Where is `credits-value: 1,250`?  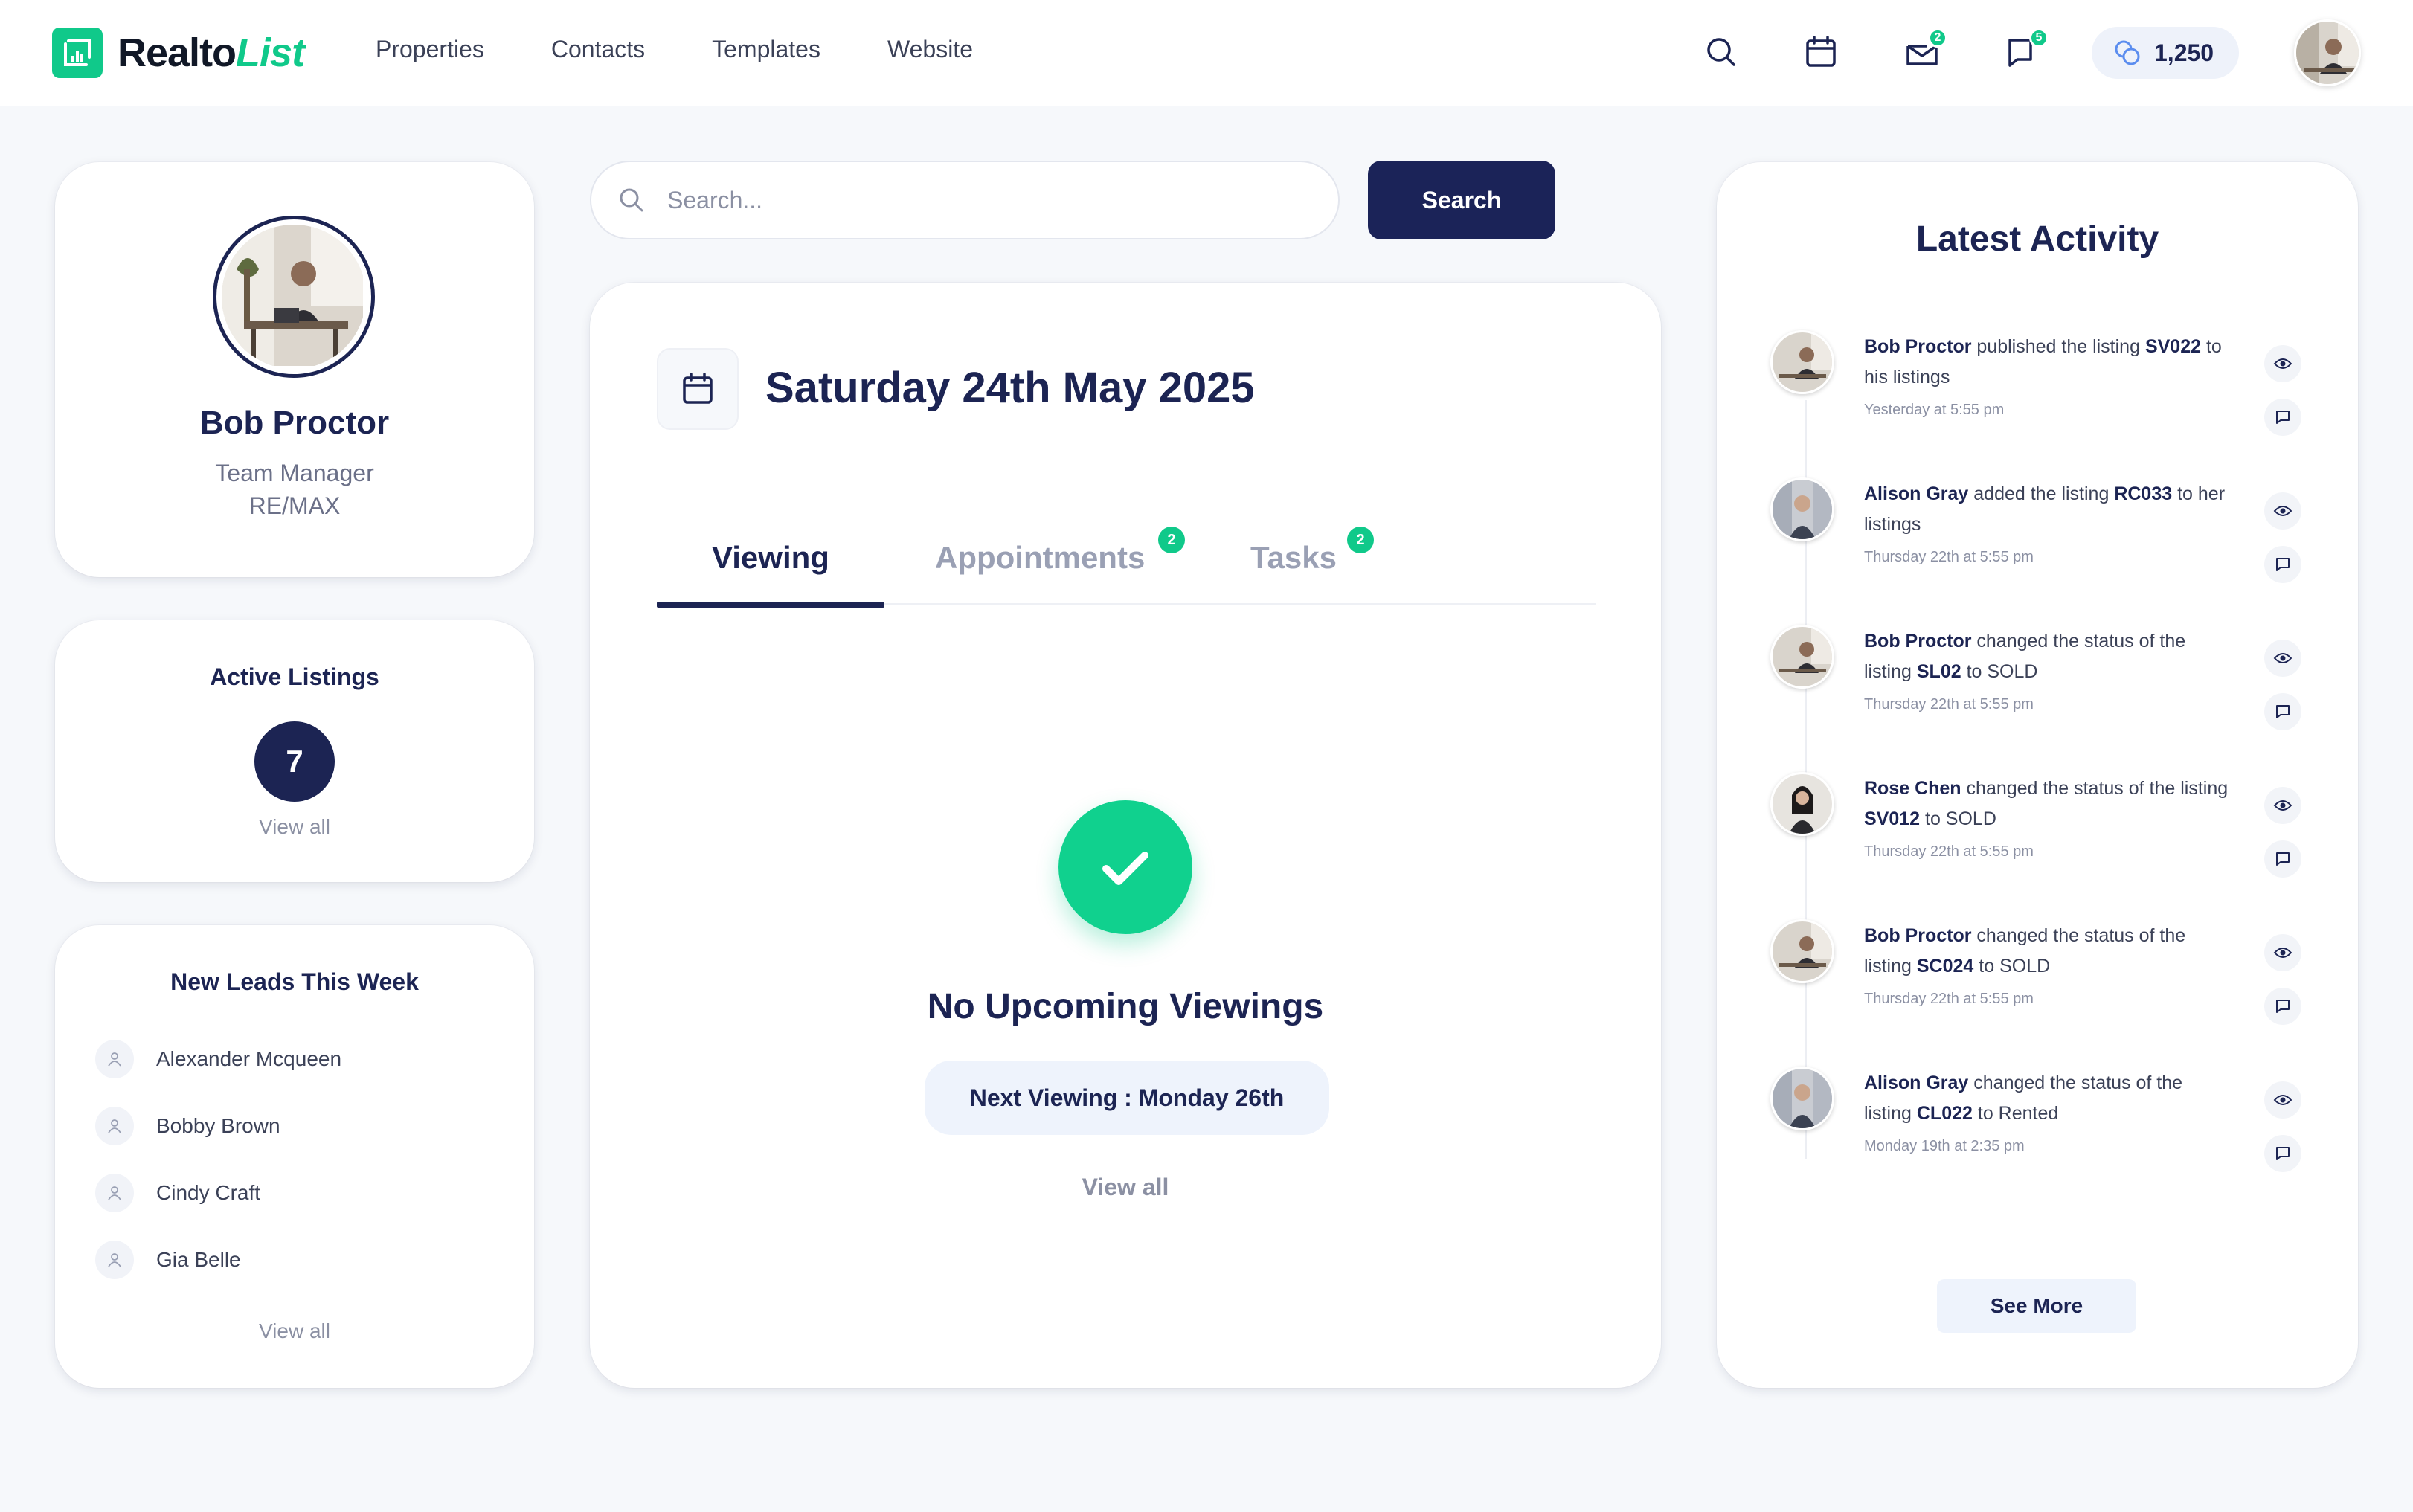 credits-value: 1,250 is located at coordinates (2184, 52).